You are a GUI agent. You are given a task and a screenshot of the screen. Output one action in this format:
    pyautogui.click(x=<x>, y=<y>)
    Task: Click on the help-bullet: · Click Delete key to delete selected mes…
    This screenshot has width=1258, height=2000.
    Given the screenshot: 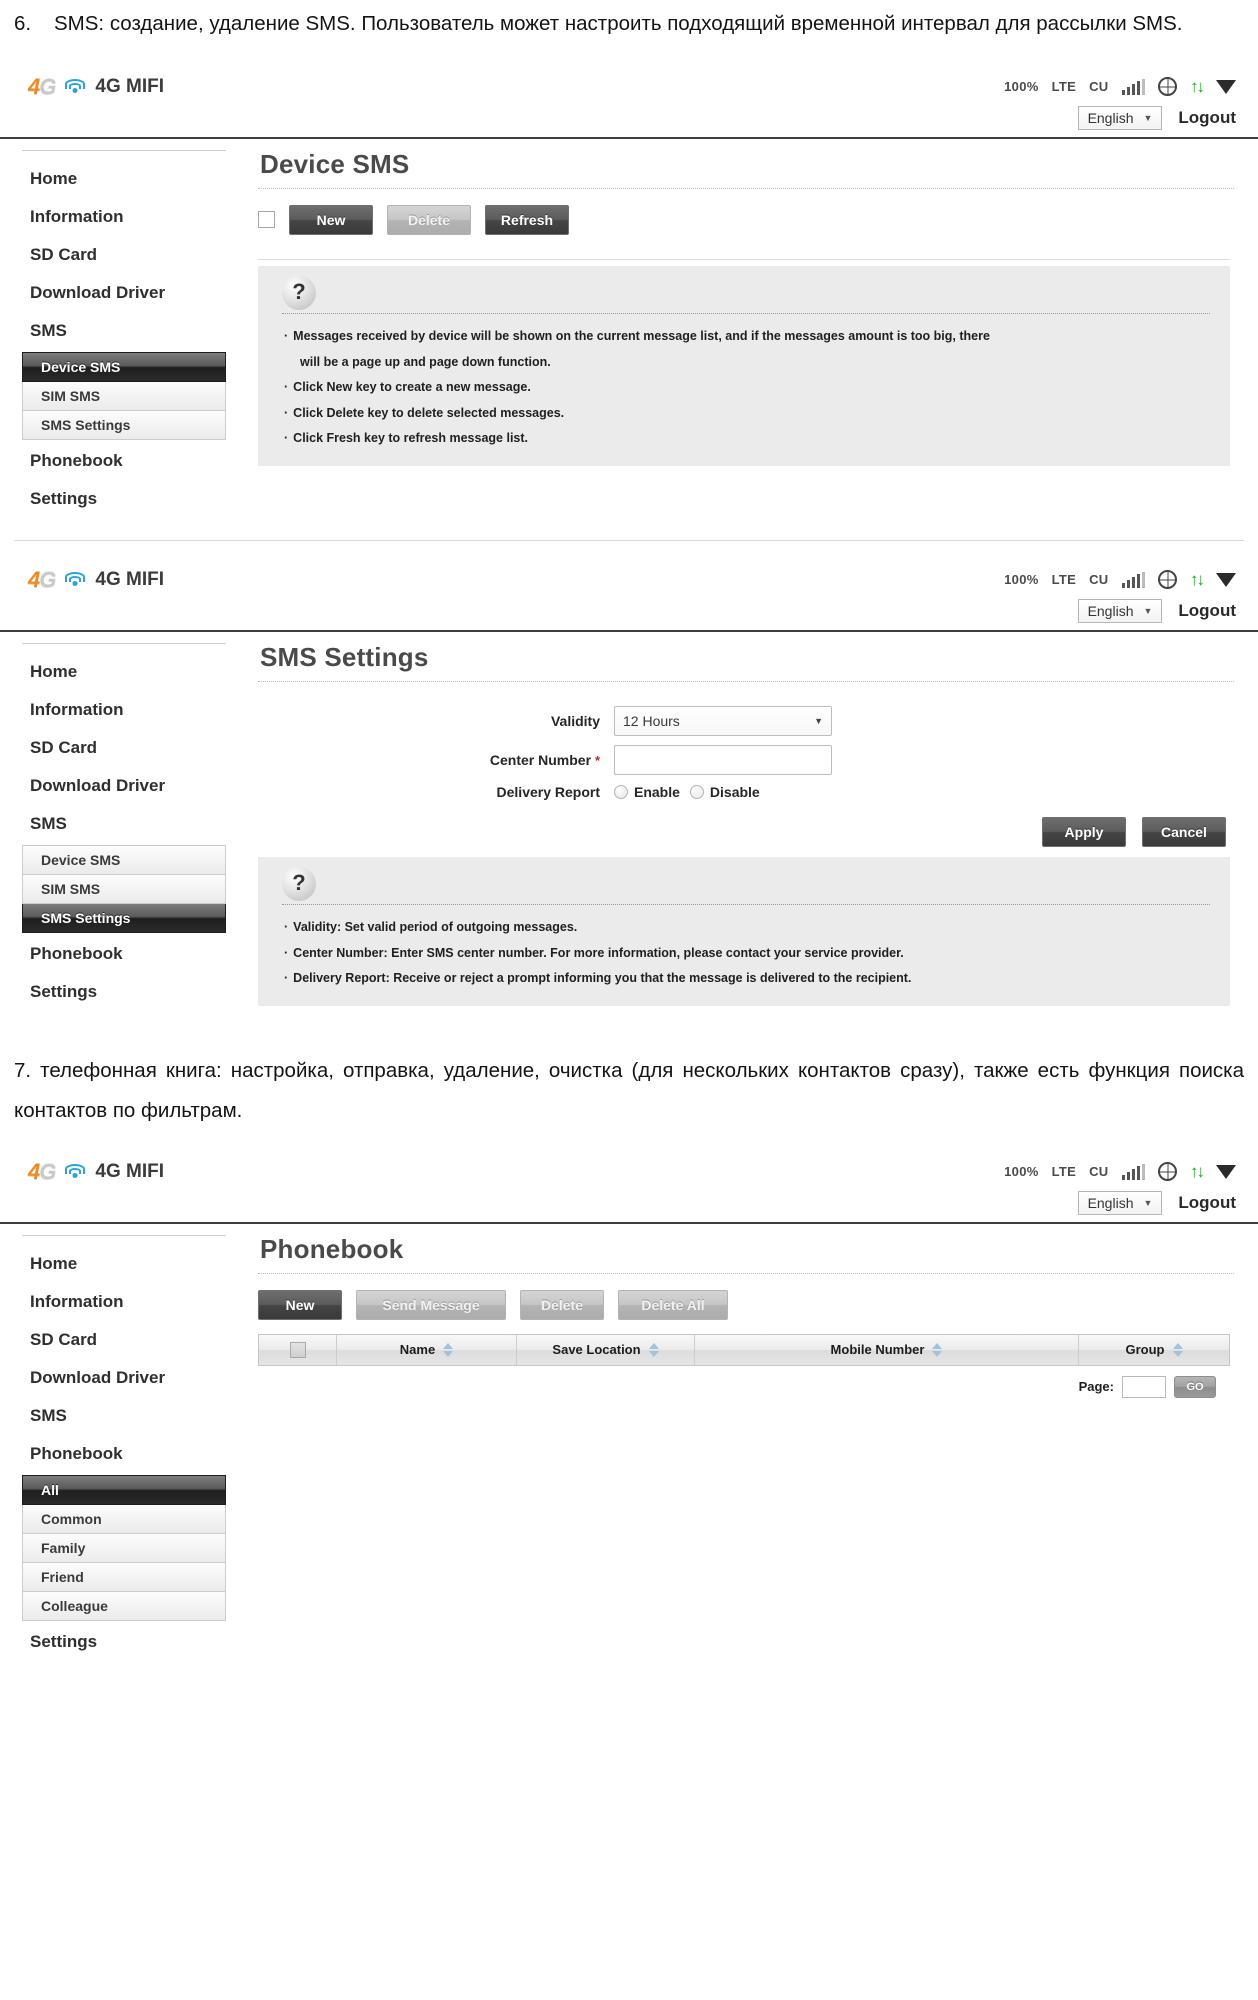 What is the action you would take?
    pyautogui.click(x=424, y=412)
    